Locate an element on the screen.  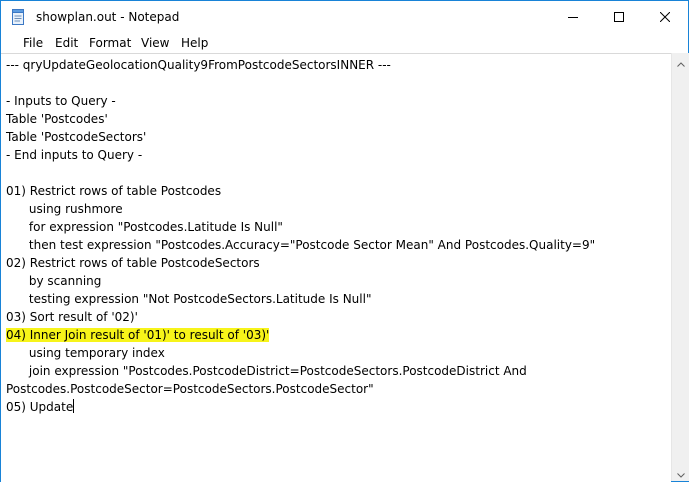
scroll-down-button is located at coordinates (680, 472).